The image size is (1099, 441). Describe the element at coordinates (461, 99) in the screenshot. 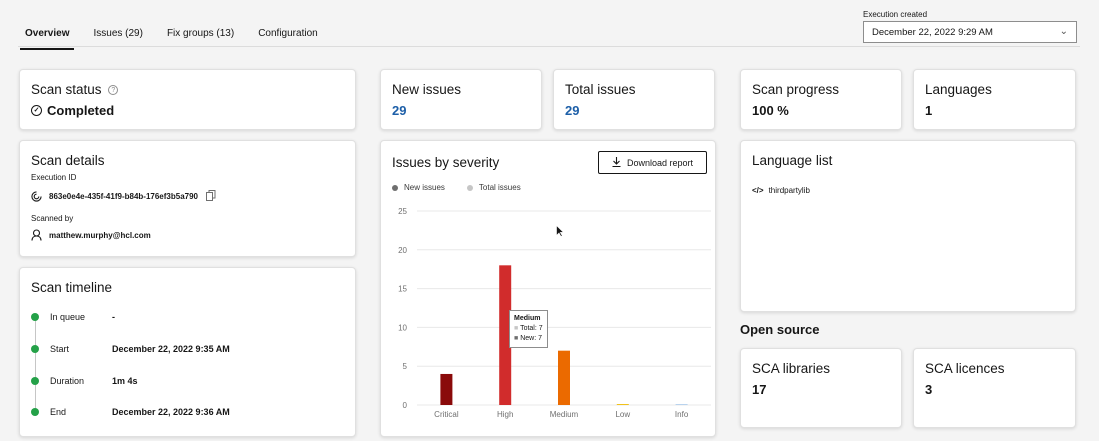

I see `new-issues-card: New issues 29` at that location.